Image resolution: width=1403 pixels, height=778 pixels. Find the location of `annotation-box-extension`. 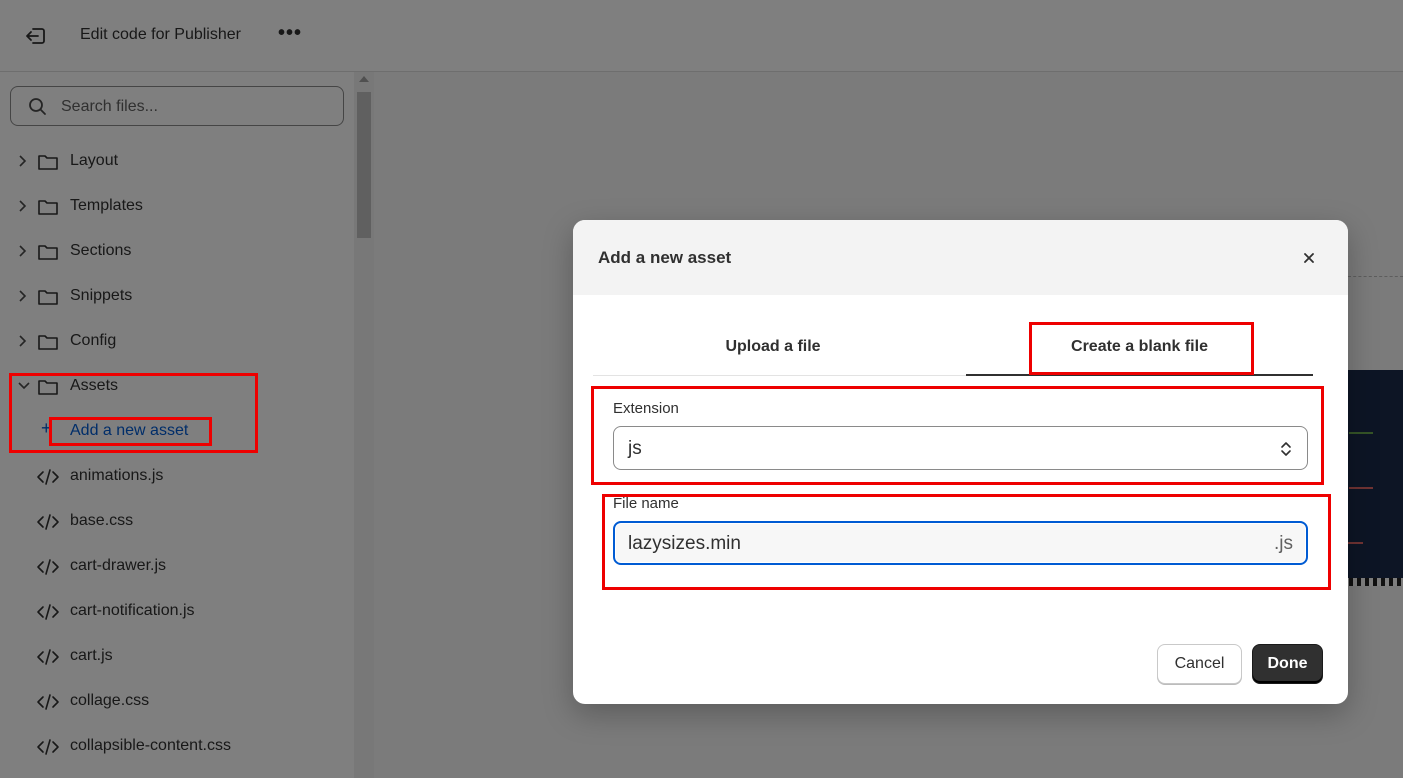

annotation-box-extension is located at coordinates (957, 435).